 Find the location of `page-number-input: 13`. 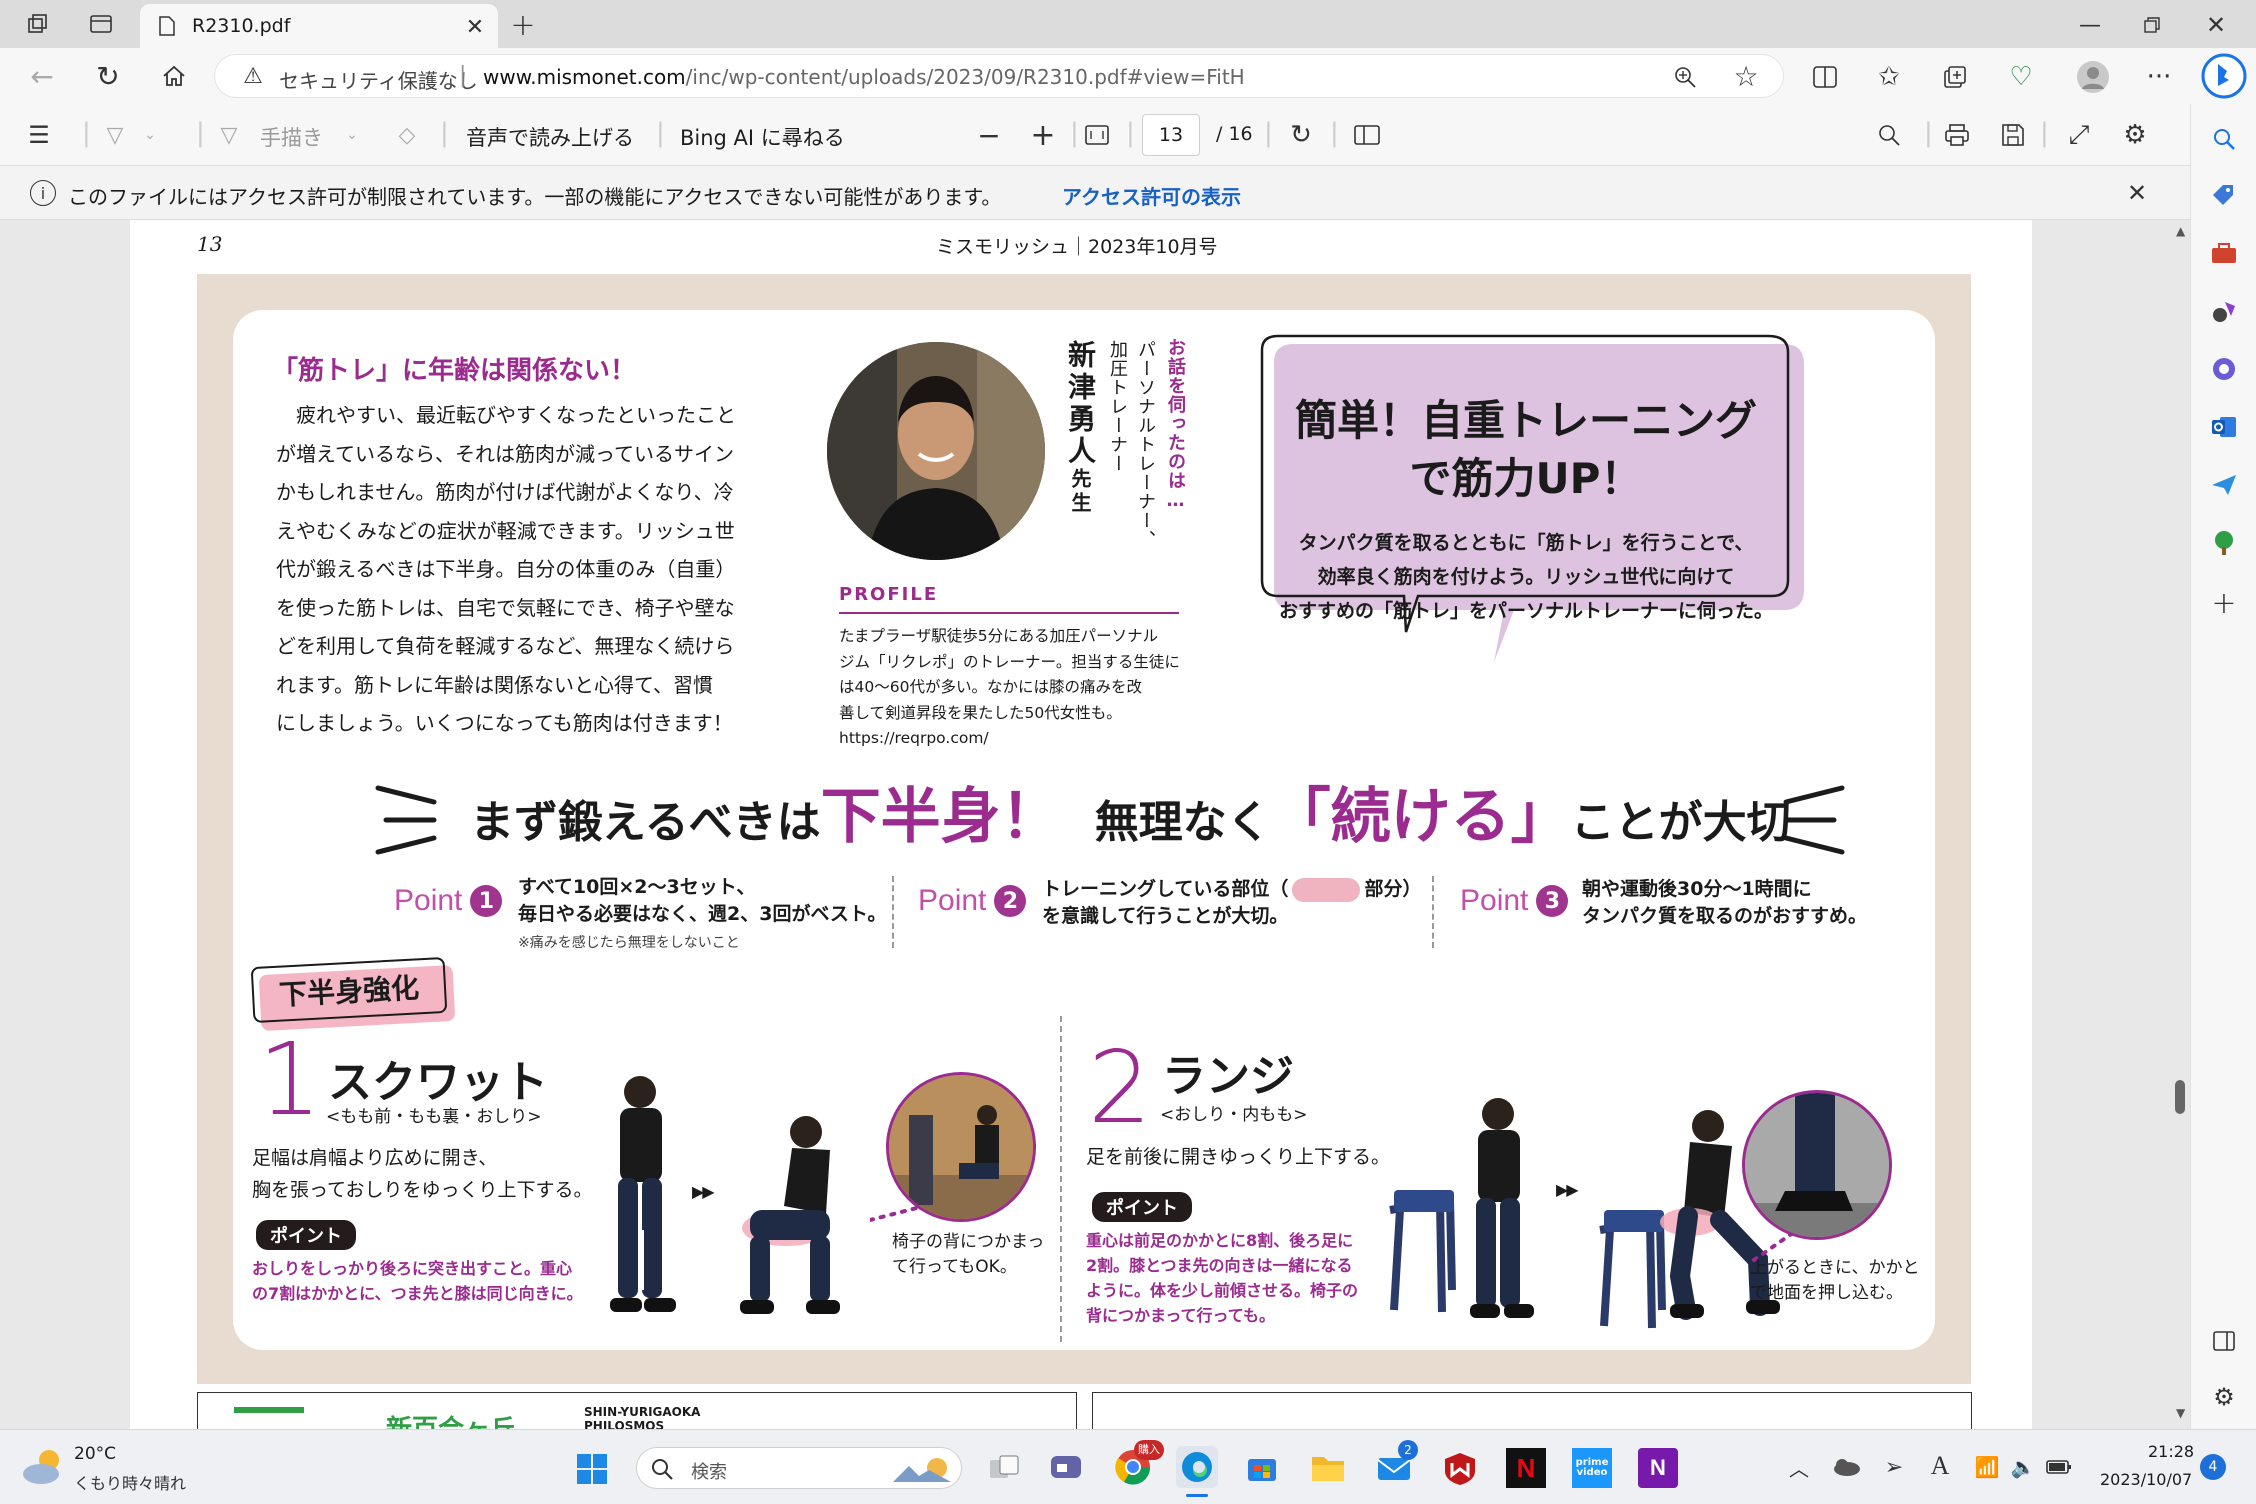

page-number-input: 13 is located at coordinates (1171, 135).